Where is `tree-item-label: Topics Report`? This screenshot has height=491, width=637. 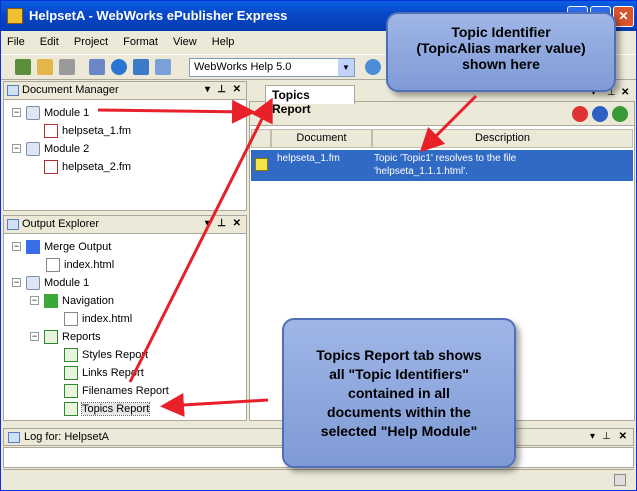
tree-item-label: Topics Report is located at coordinates (115, 409).